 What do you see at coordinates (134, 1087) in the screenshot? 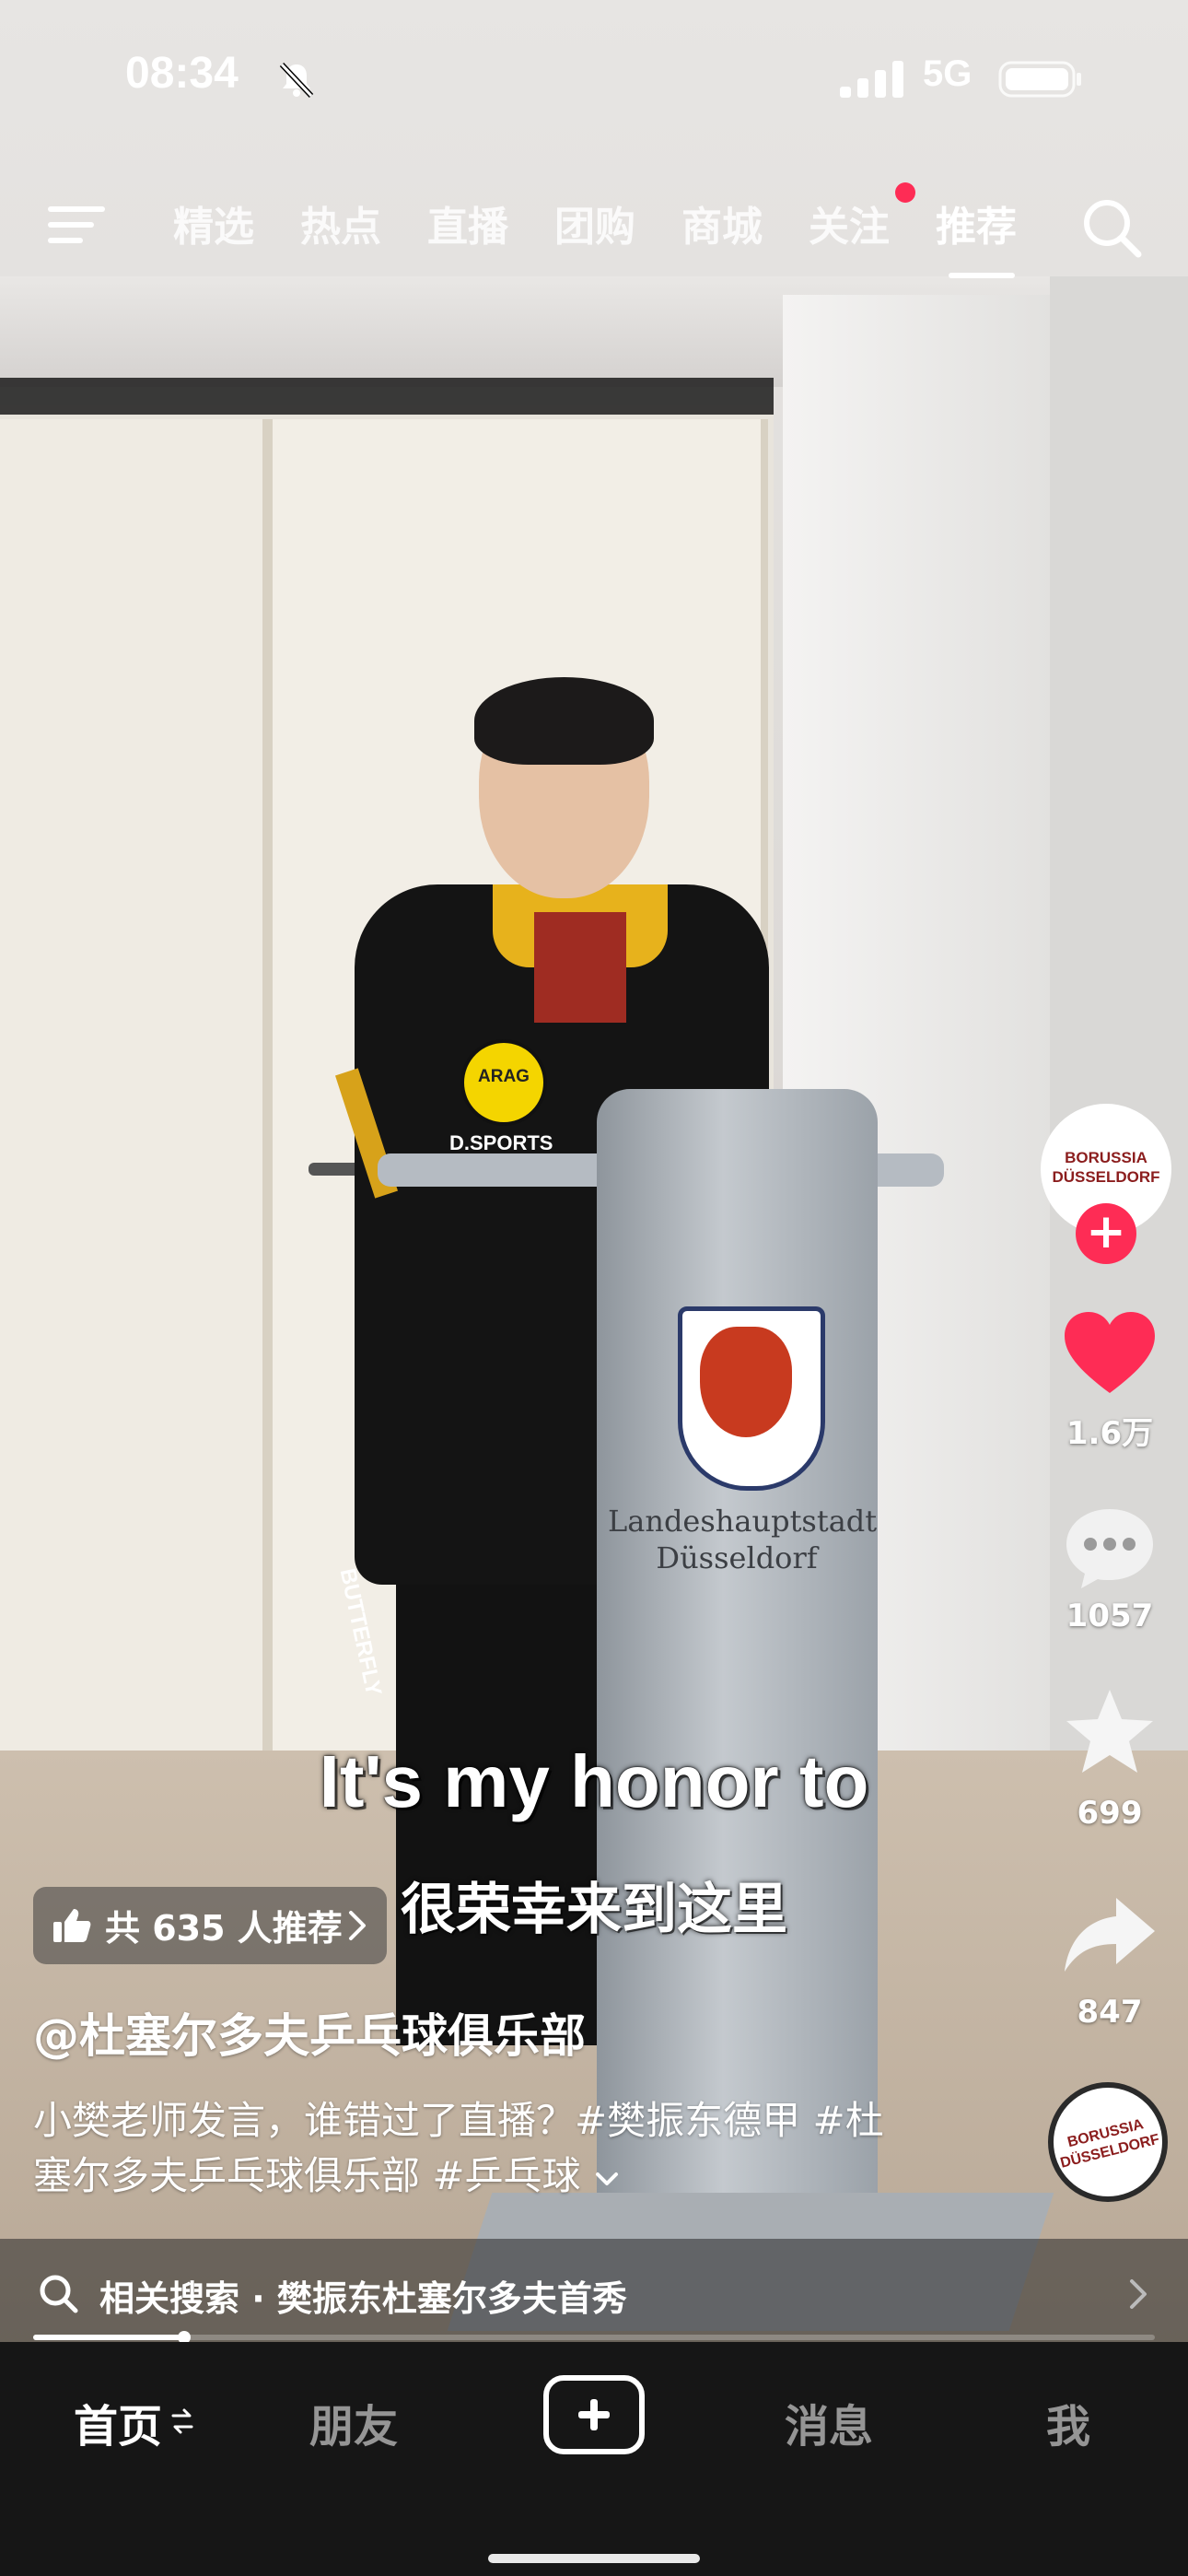
I see `video-door-left` at bounding box center [134, 1087].